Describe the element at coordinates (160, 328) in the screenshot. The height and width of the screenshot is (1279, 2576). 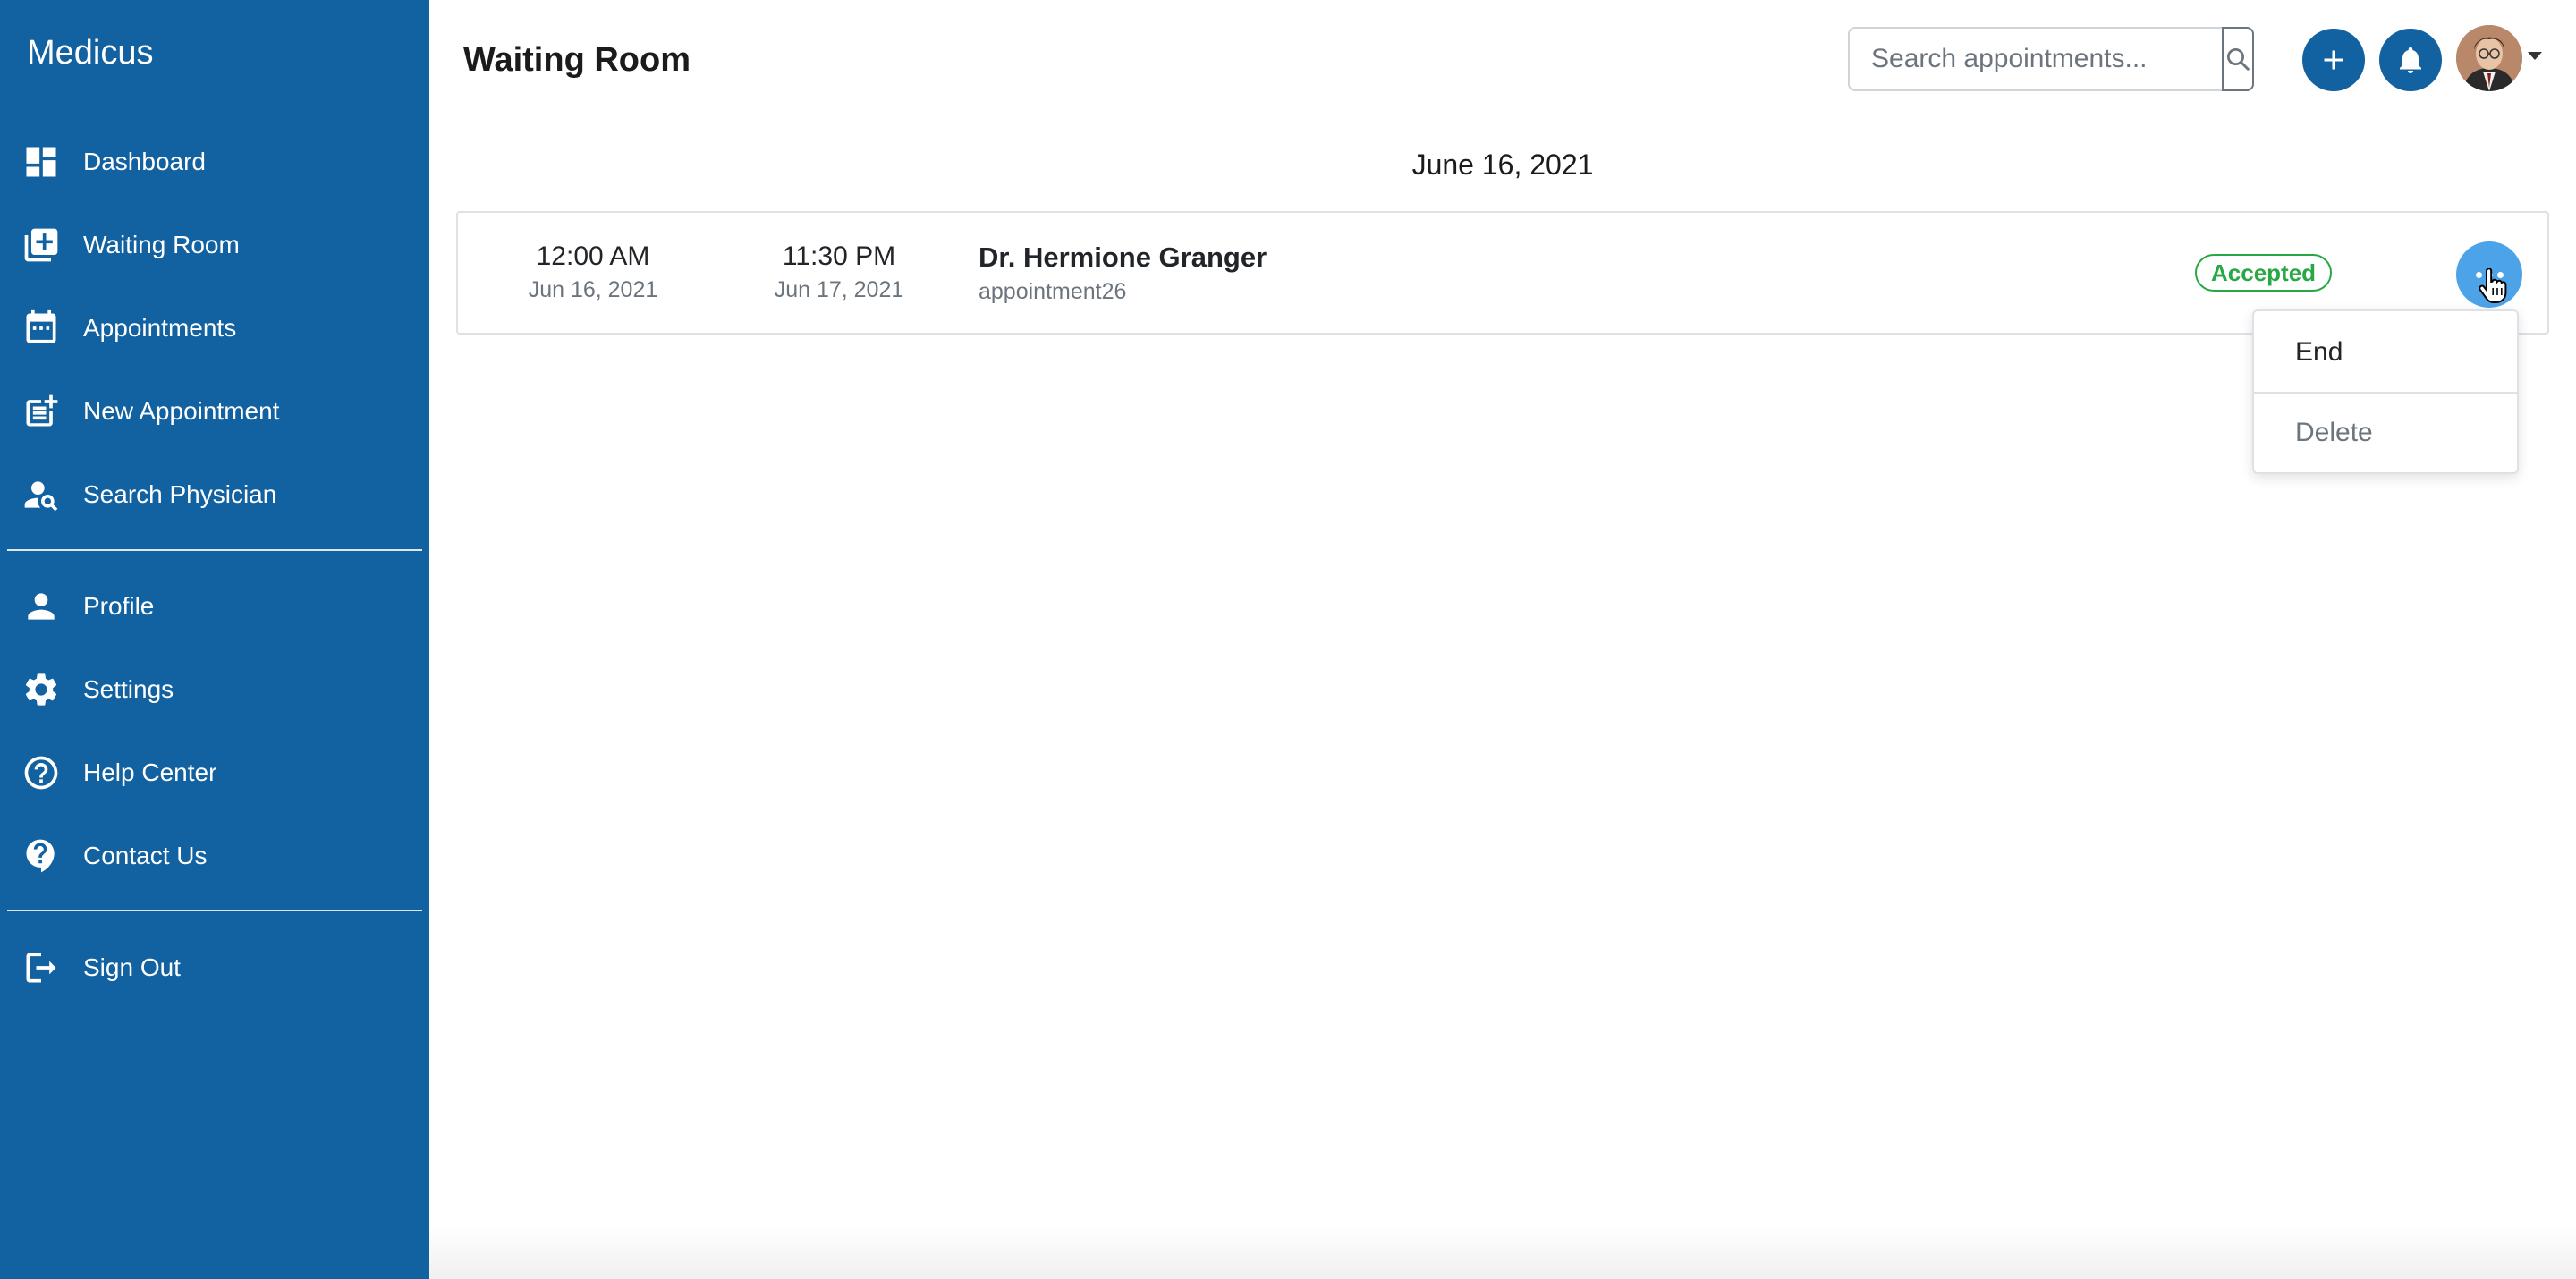
I see `sidebar-item-label: Appointments` at that location.